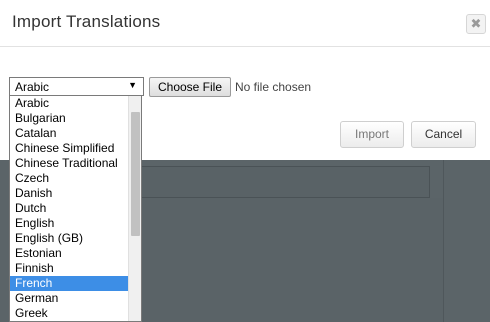 The image size is (490, 322). I want to click on file-status-text: No file chosen, so click(273, 87).